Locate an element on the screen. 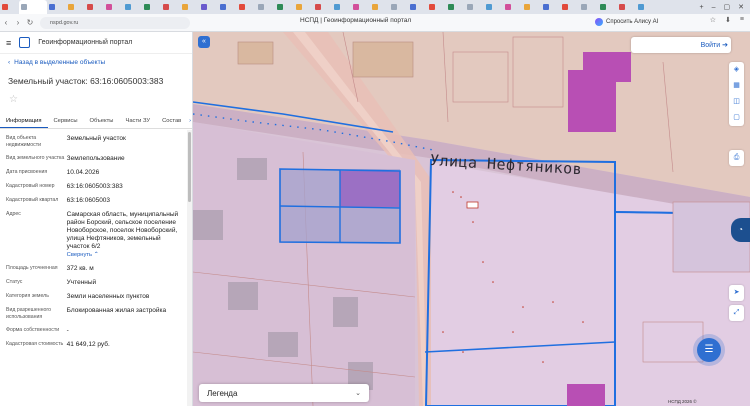 This screenshot has width=750, height=406. attr-value: 10.04.2026 is located at coordinates (83, 172).